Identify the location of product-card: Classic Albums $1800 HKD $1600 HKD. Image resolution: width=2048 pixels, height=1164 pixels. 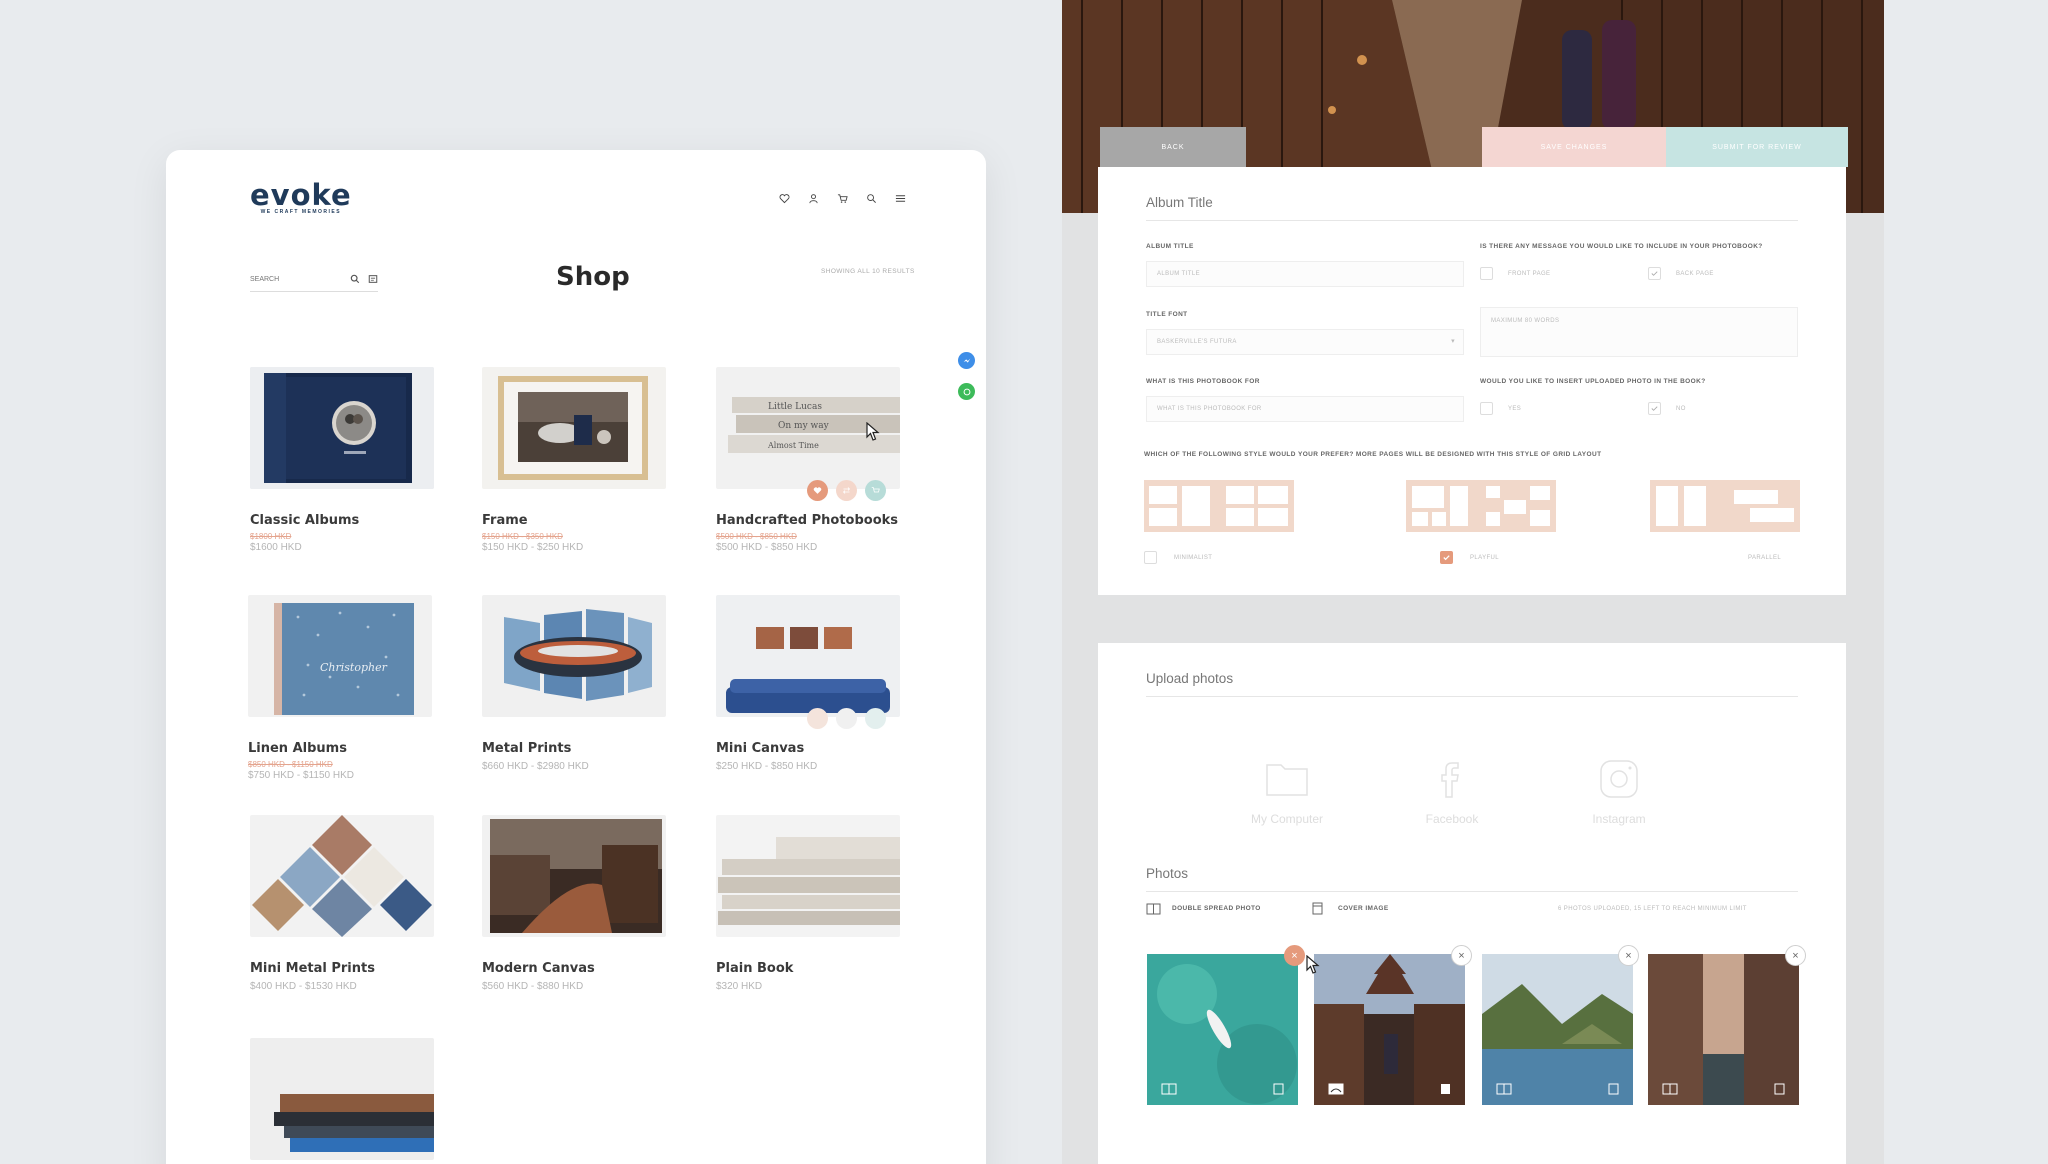
(343, 460).